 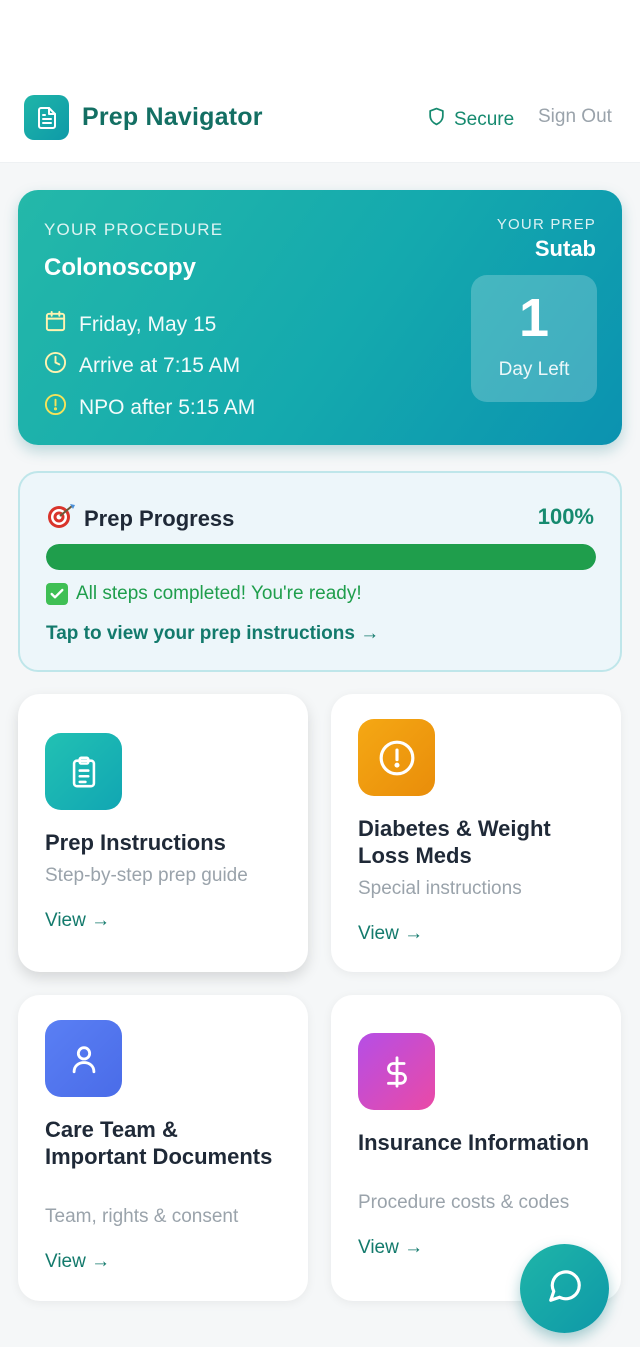 I want to click on procedure-npo-row: NPO after 5:15 AM, so click(x=149, y=407).